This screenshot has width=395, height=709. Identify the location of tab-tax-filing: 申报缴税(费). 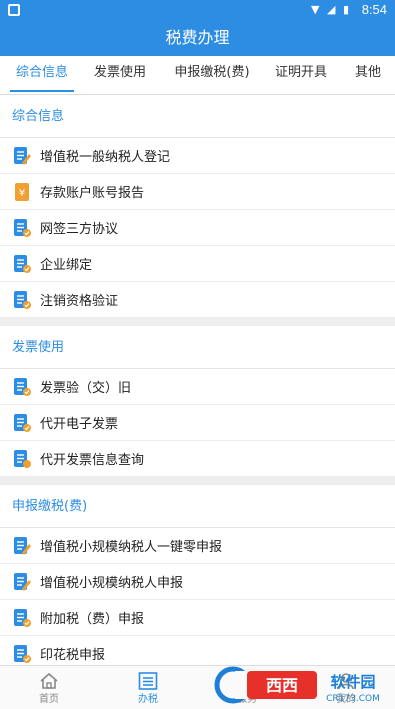
(212, 75).